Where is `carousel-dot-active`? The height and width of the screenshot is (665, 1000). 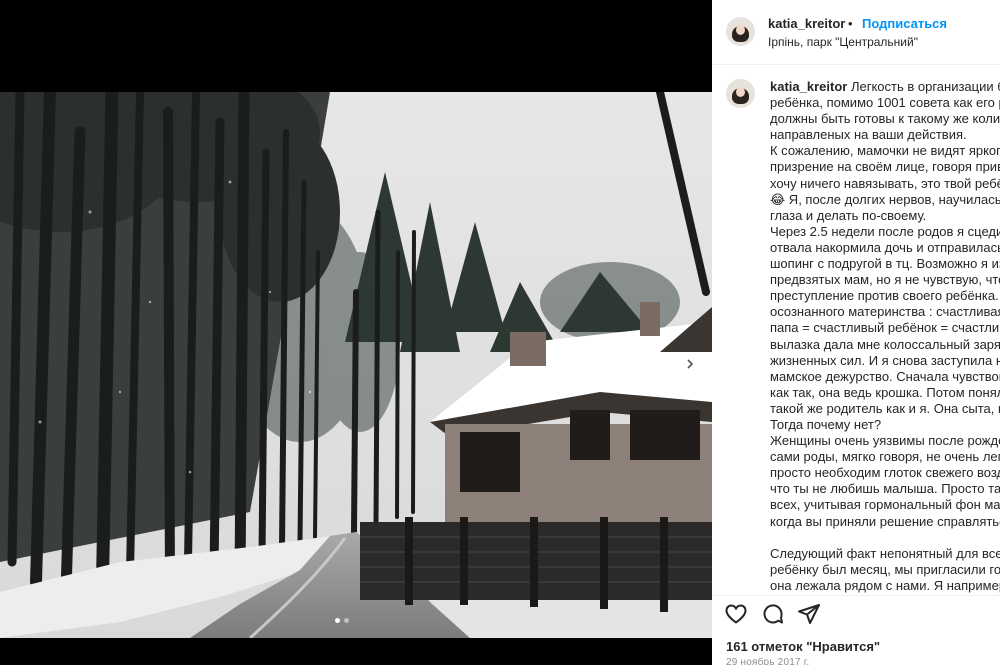
carousel-dot-active is located at coordinates (337, 620).